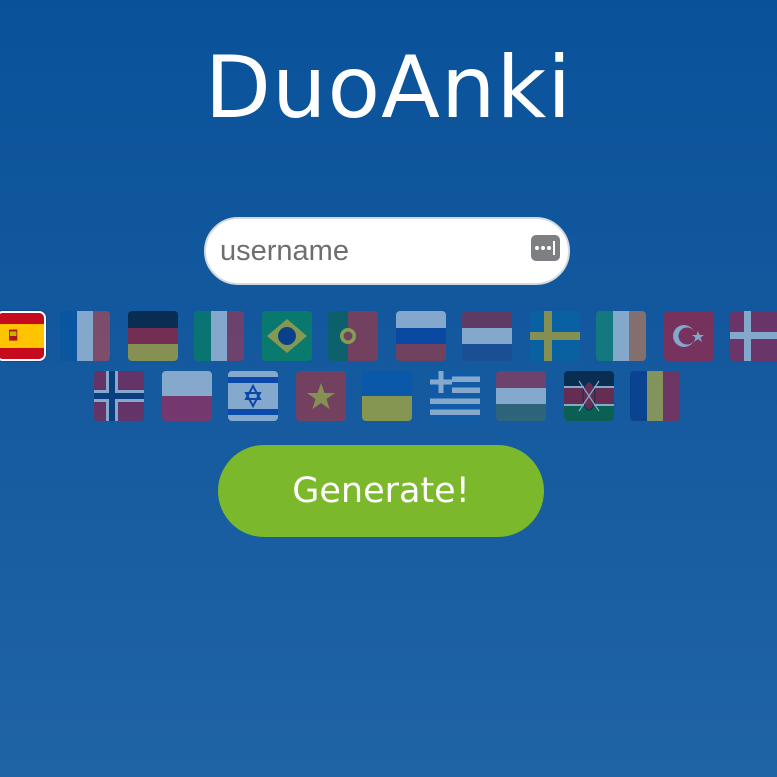 The image size is (777, 777). I want to click on flag-portuguese, so click(353, 336).